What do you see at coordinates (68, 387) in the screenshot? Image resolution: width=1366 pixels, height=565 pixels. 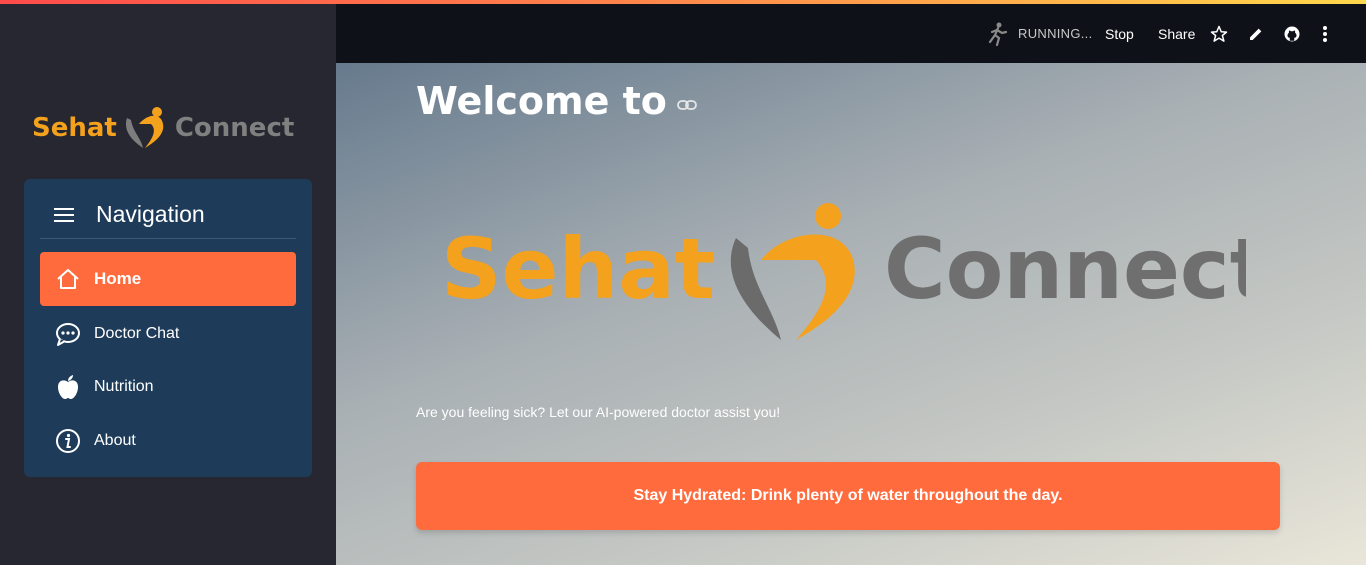 I see `apple-icon` at bounding box center [68, 387].